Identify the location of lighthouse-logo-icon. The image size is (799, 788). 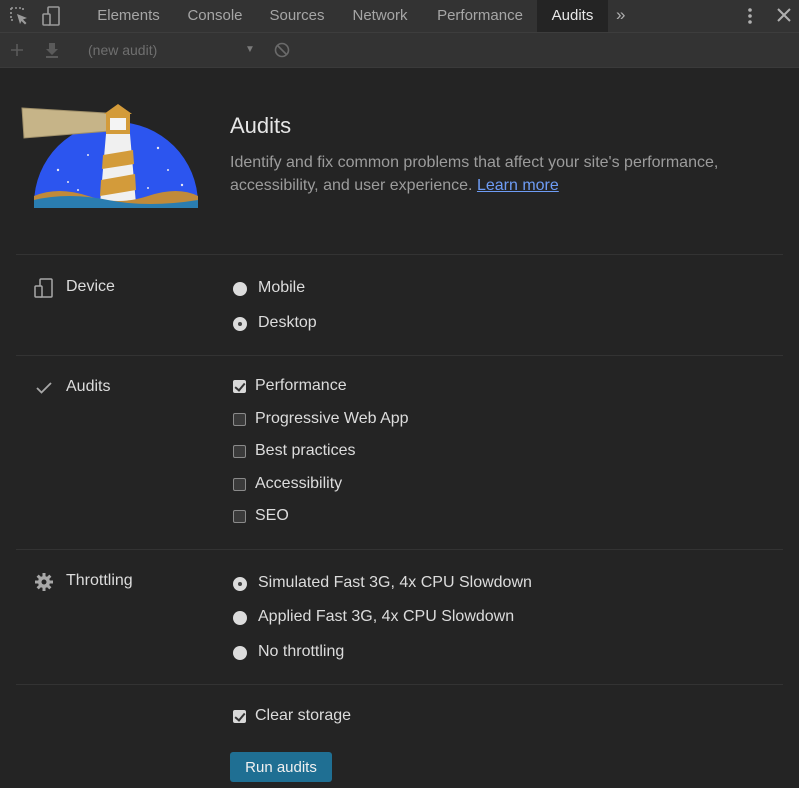
(109, 156).